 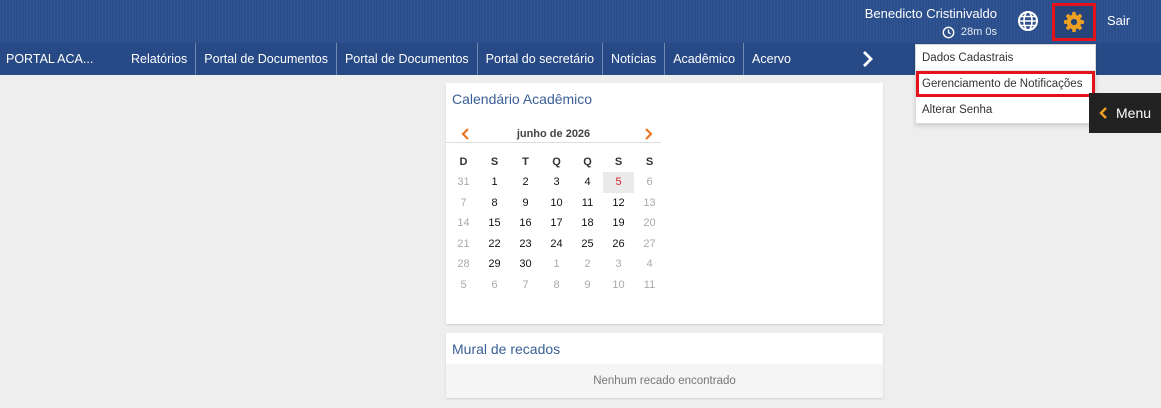 I want to click on calendar-day: 13, so click(x=649, y=203).